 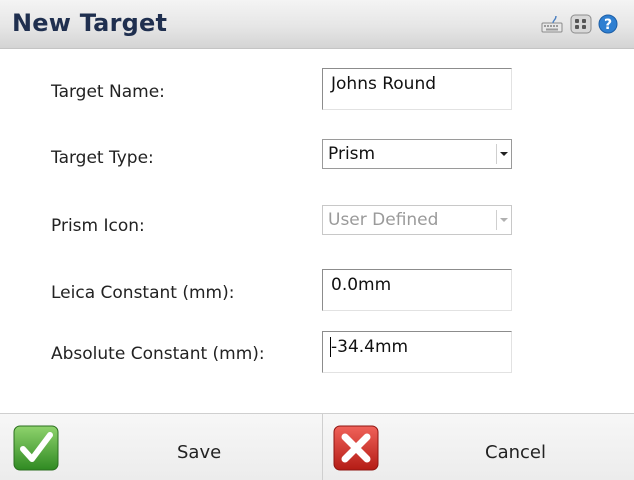 I want to click on absolute-constant-field: -34.4mm, so click(x=417, y=352).